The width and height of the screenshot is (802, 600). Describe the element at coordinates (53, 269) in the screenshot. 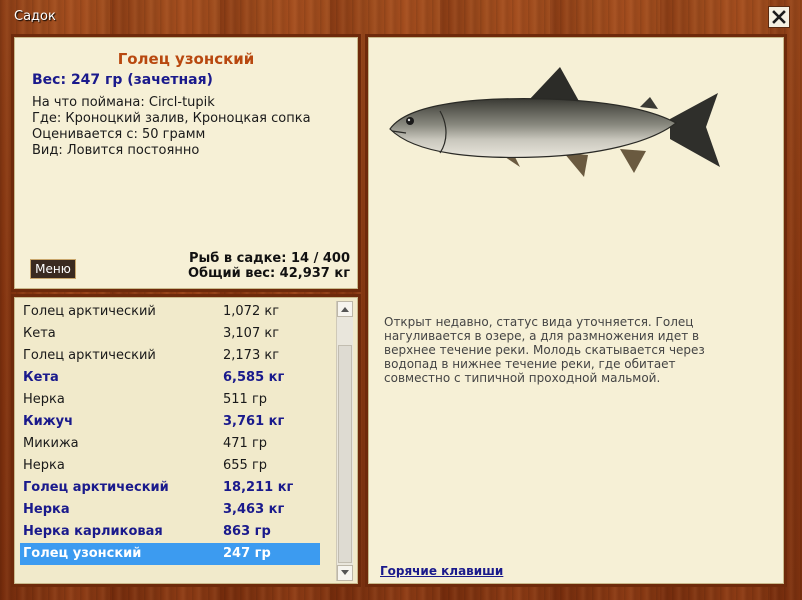

I see `menu-button: Меню` at that location.